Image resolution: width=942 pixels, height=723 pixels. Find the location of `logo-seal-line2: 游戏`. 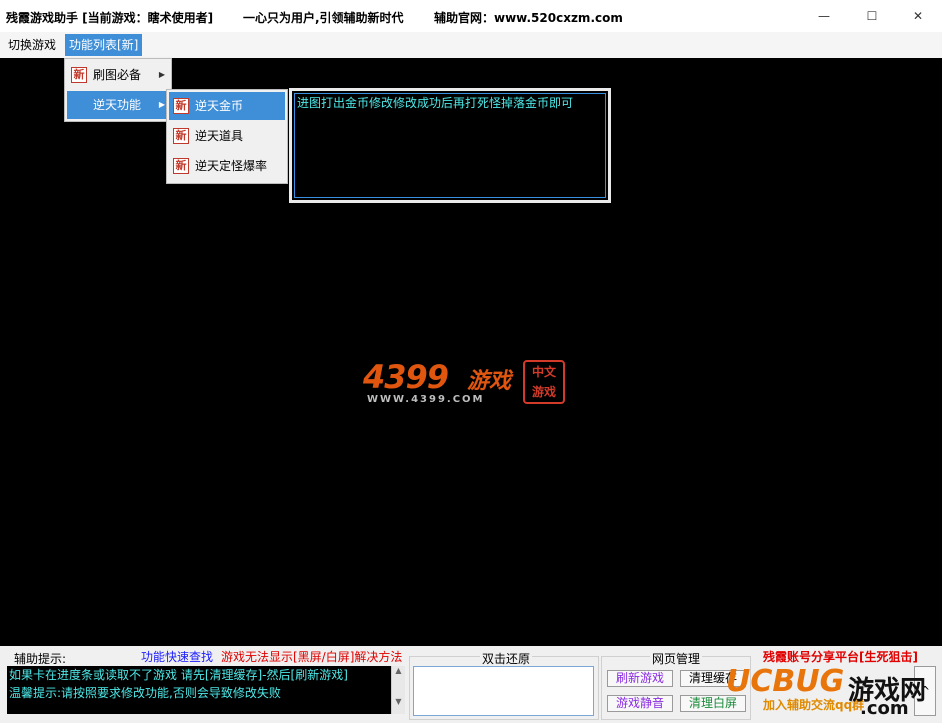

logo-seal-line2: 游戏 is located at coordinates (543, 392).